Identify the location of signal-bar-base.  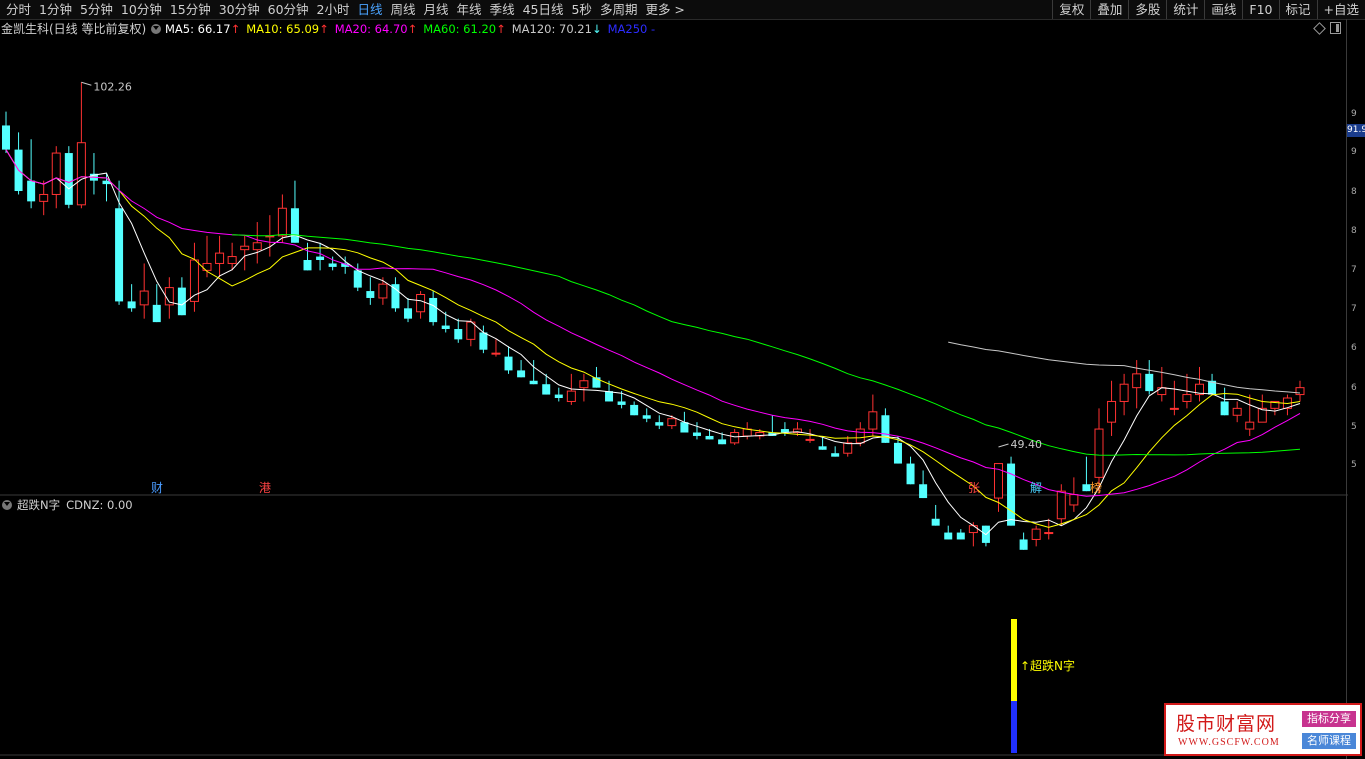
(1014, 727).